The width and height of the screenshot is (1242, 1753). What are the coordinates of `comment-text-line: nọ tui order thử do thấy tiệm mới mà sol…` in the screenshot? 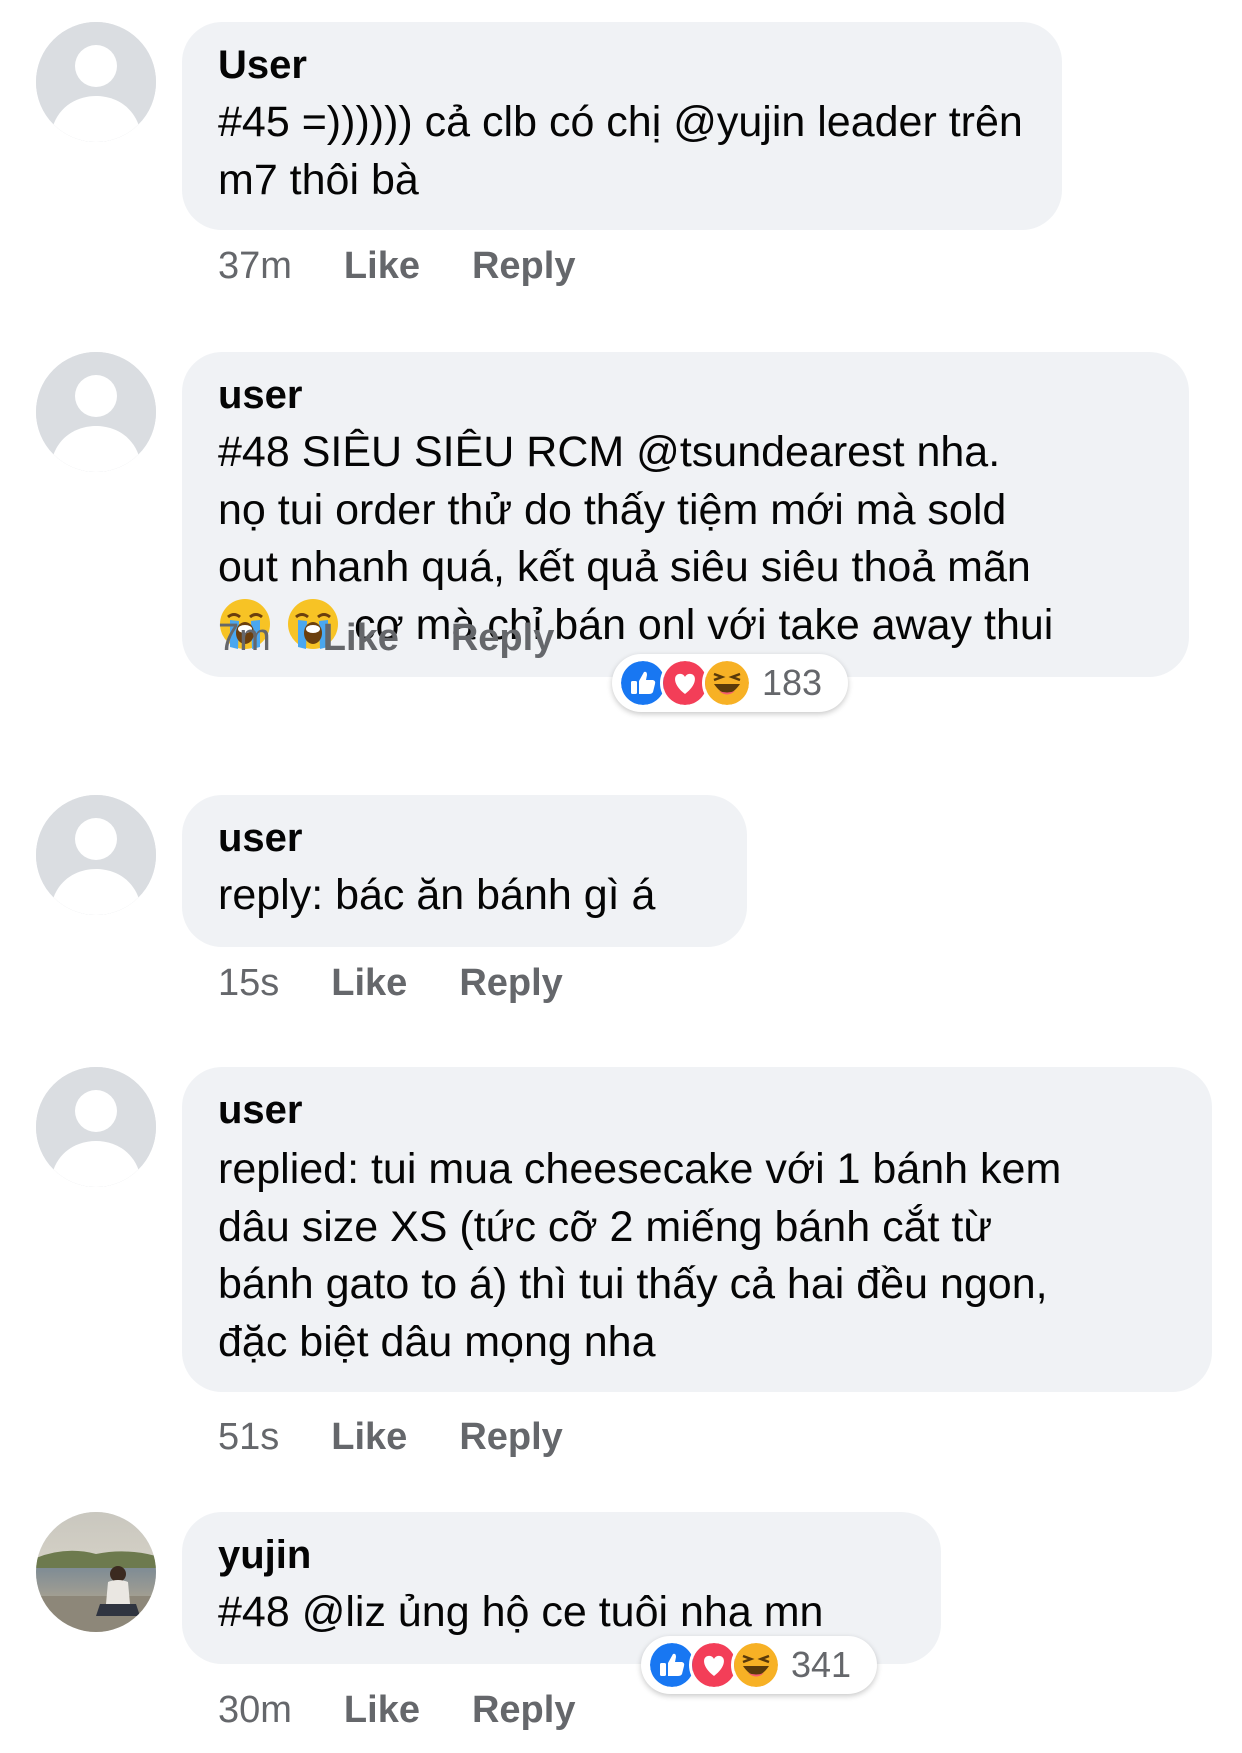 It's located at (612, 509).